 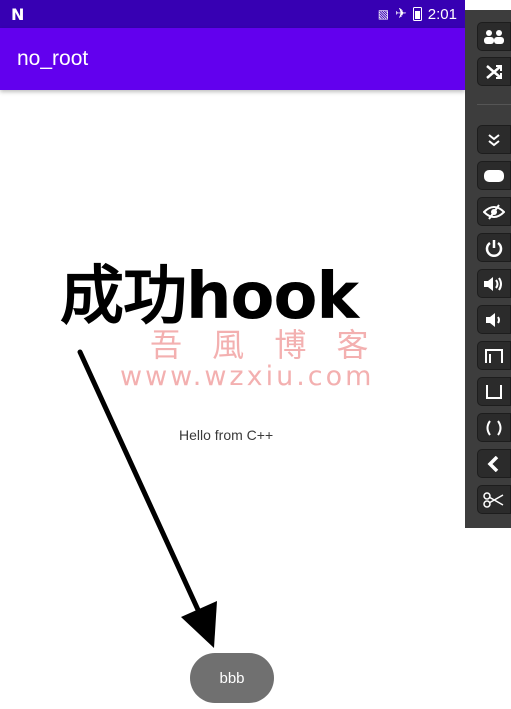 What do you see at coordinates (494, 71) in the screenshot?
I see `shuffle-icon` at bounding box center [494, 71].